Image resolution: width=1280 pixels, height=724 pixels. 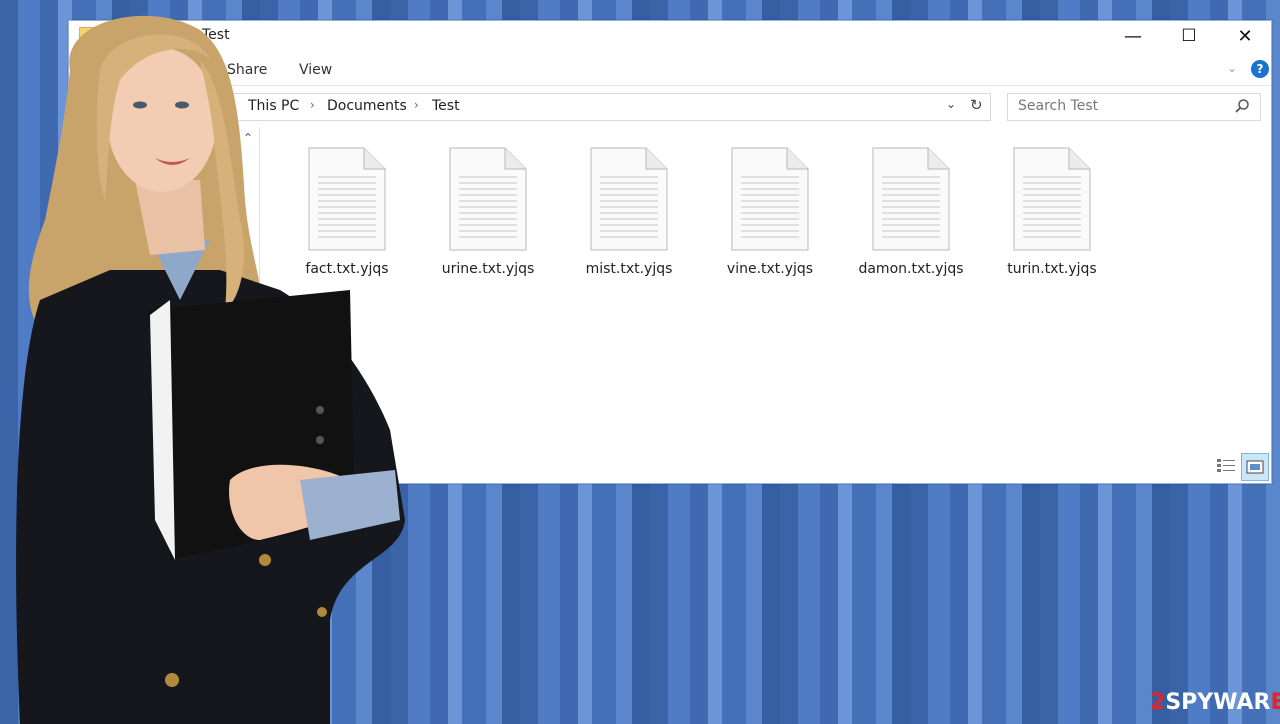 I want to click on large-icons-view-icon, so click(x=1255, y=467).